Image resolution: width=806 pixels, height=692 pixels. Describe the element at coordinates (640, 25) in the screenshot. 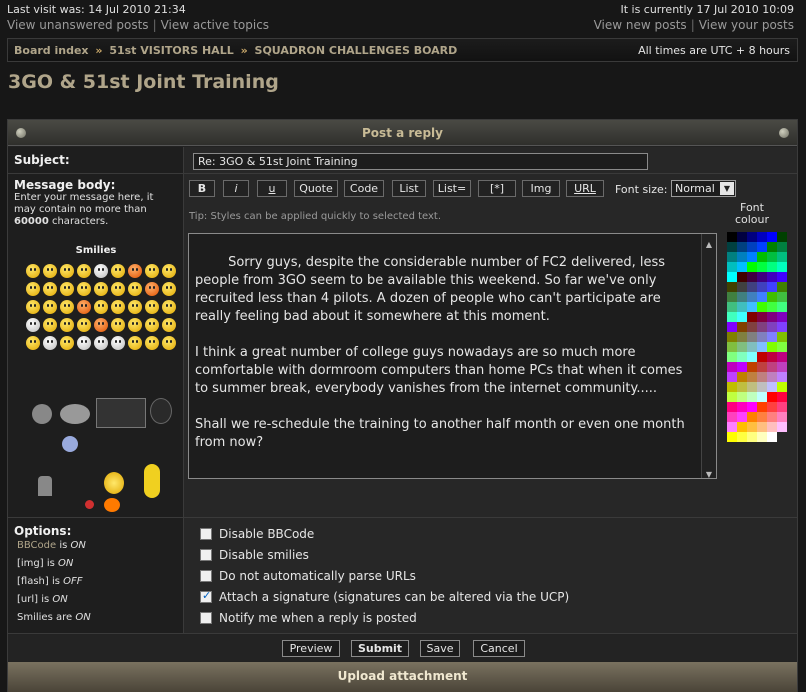

I see `view-new-posts-link: View new posts` at that location.